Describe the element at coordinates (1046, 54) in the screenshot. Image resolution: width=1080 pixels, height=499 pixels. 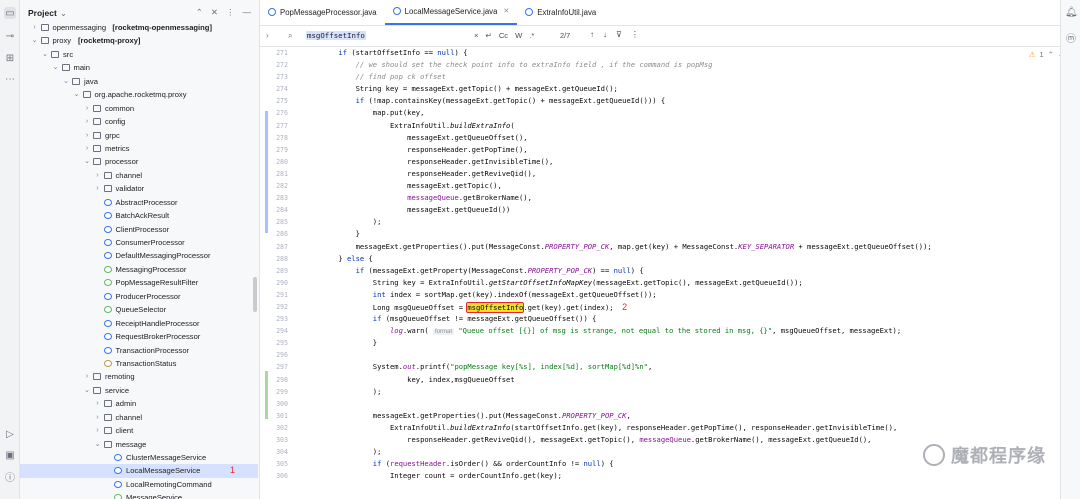
I see `inspection-status: ⚠ 1 ⌃ ⌄` at that location.